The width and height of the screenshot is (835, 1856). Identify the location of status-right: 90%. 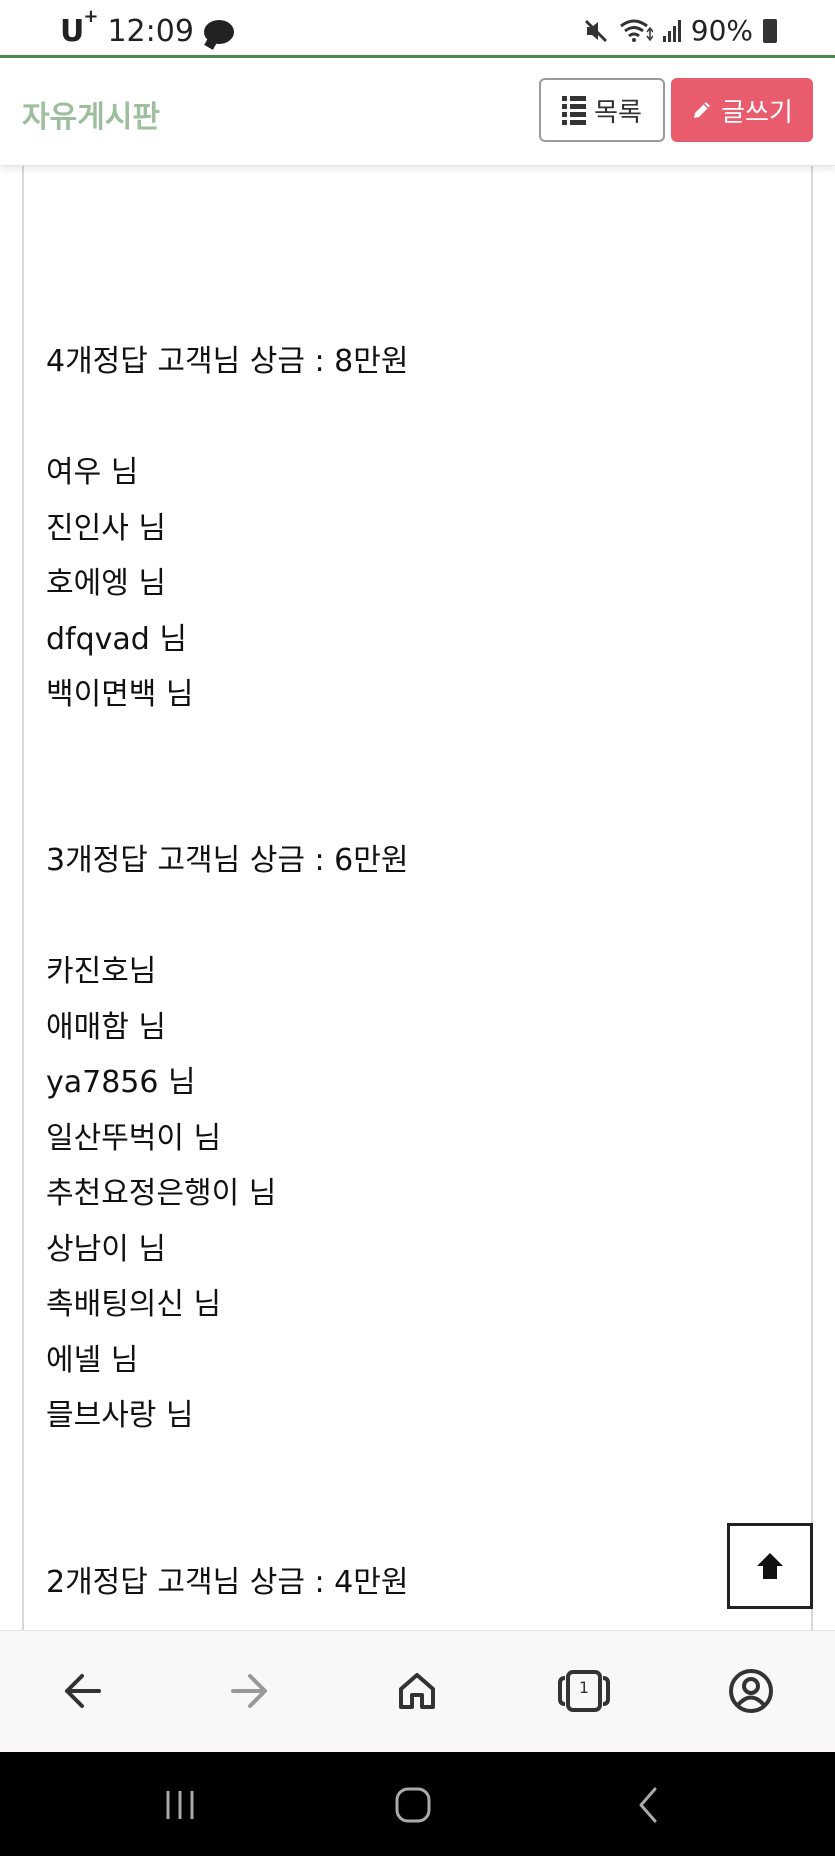
(680, 30).